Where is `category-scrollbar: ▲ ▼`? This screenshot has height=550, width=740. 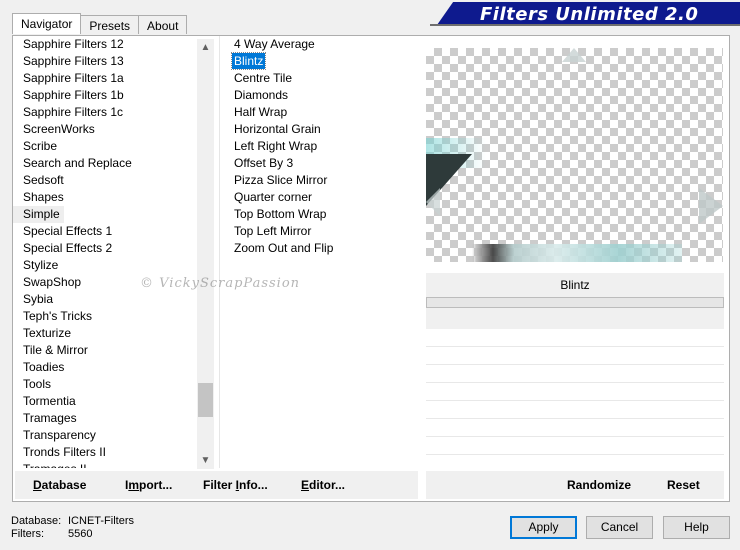 category-scrollbar: ▲ ▼ is located at coordinates (205, 254).